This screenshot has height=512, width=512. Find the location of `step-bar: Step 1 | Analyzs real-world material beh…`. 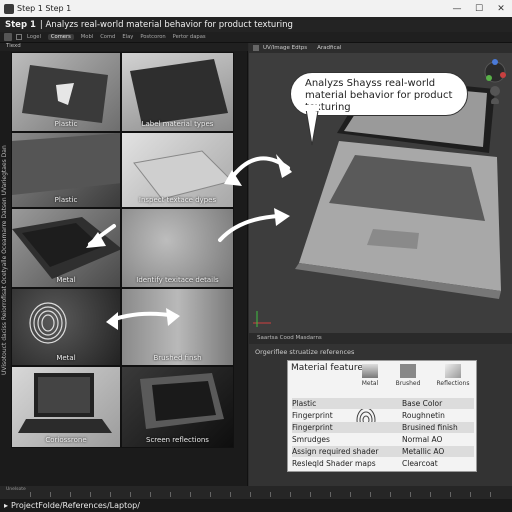

step-bar: Step 1 | Analyzs real-world material beh… is located at coordinates (256, 24).